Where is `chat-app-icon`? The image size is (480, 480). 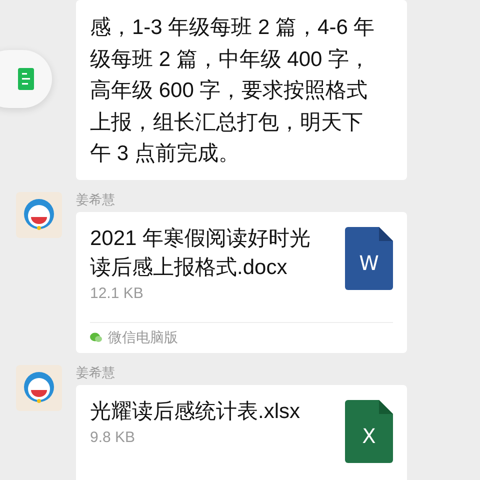
chat-app-icon is located at coordinates (96, 337).